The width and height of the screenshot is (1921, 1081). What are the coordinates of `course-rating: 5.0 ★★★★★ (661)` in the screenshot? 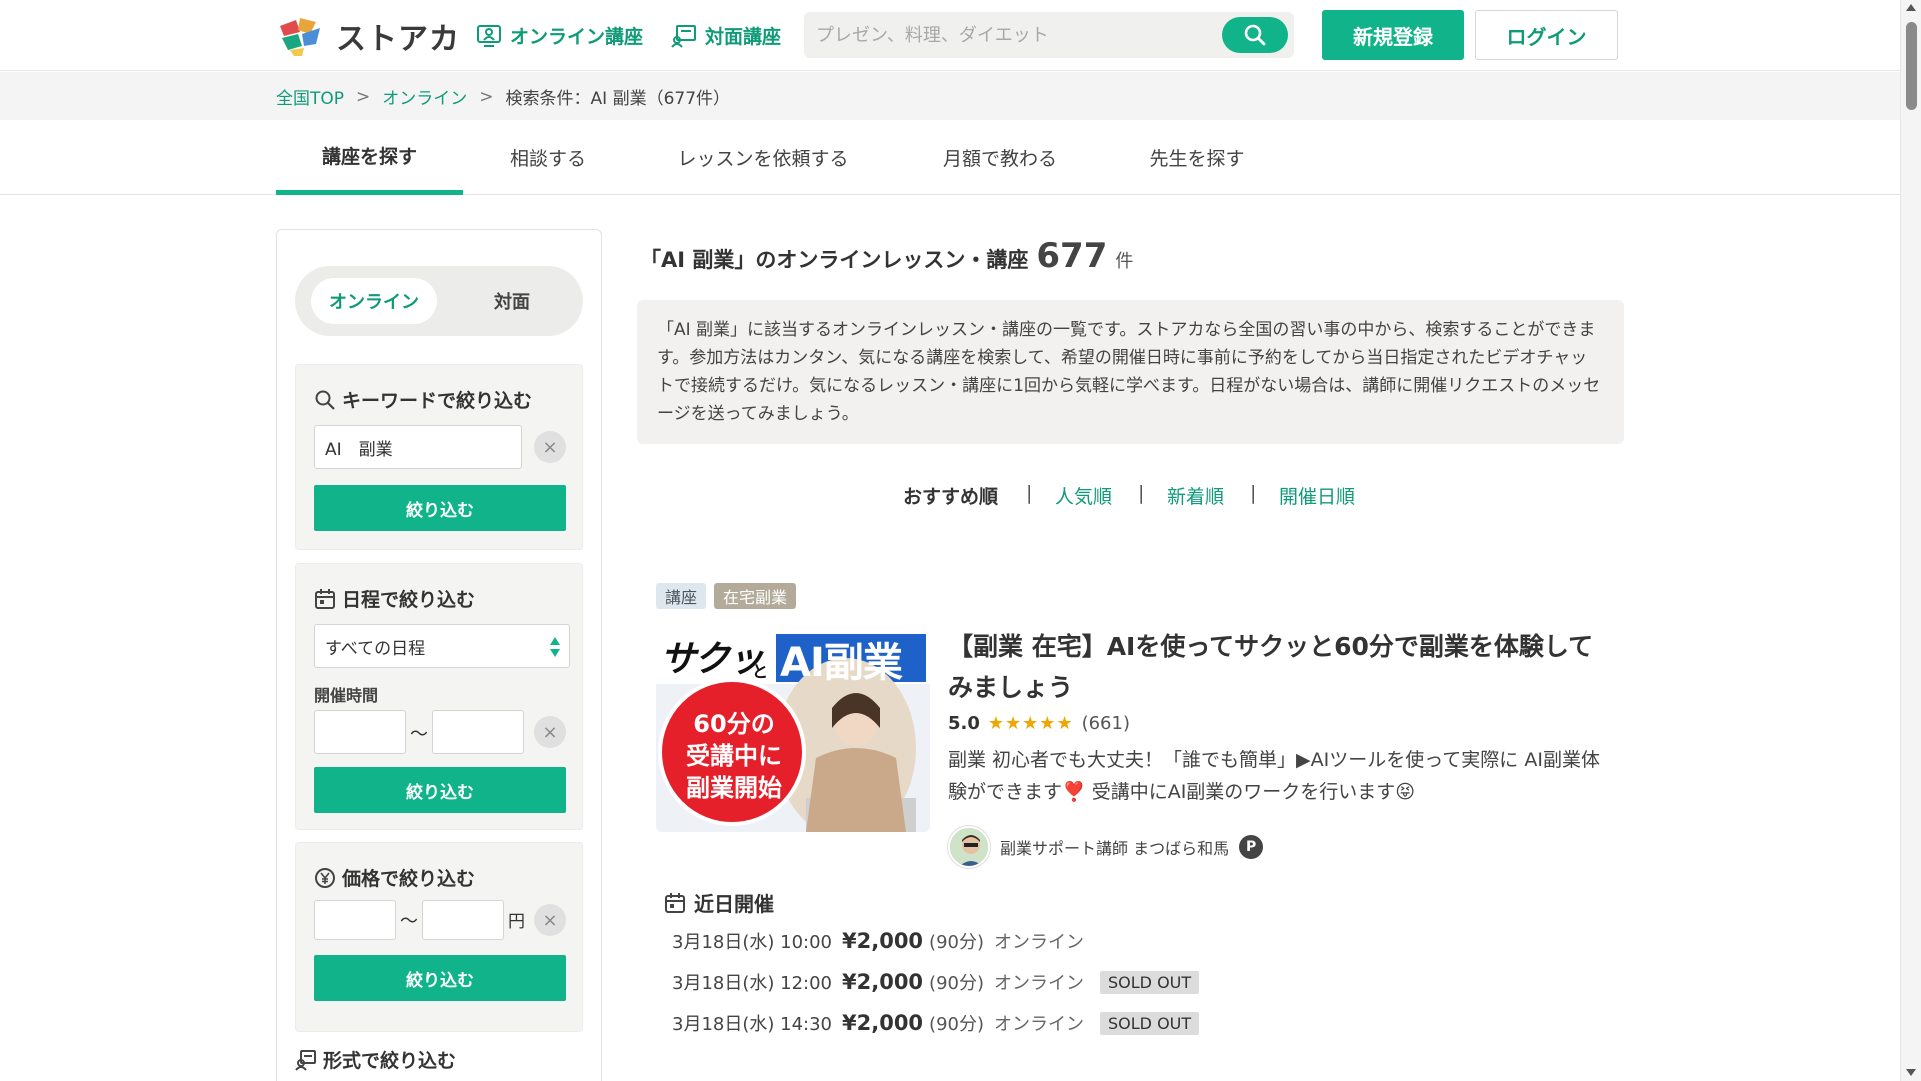 It's located at (1039, 723).